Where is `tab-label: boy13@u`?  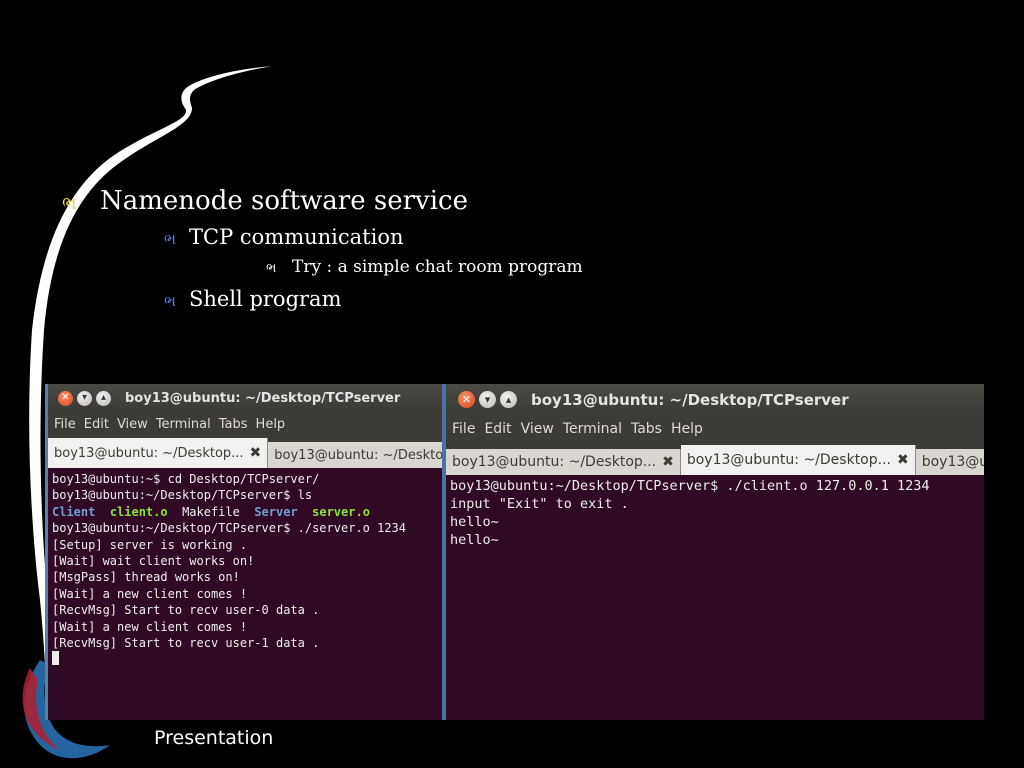 tab-label: boy13@u is located at coordinates (952, 462).